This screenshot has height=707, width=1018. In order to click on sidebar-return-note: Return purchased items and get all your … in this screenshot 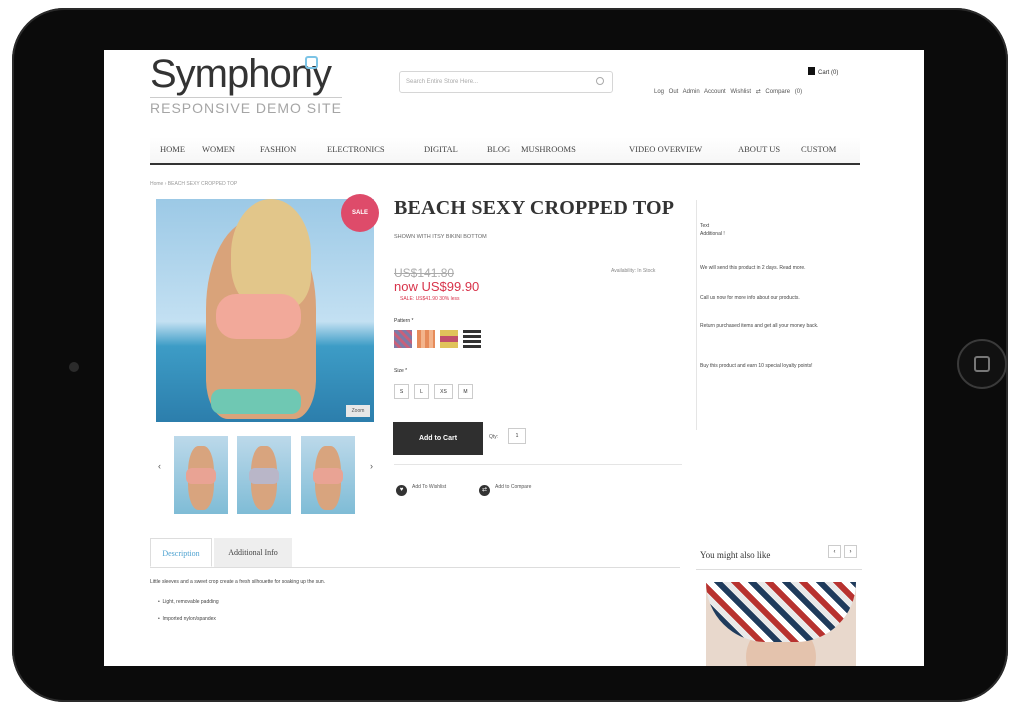, I will do `click(759, 326)`.